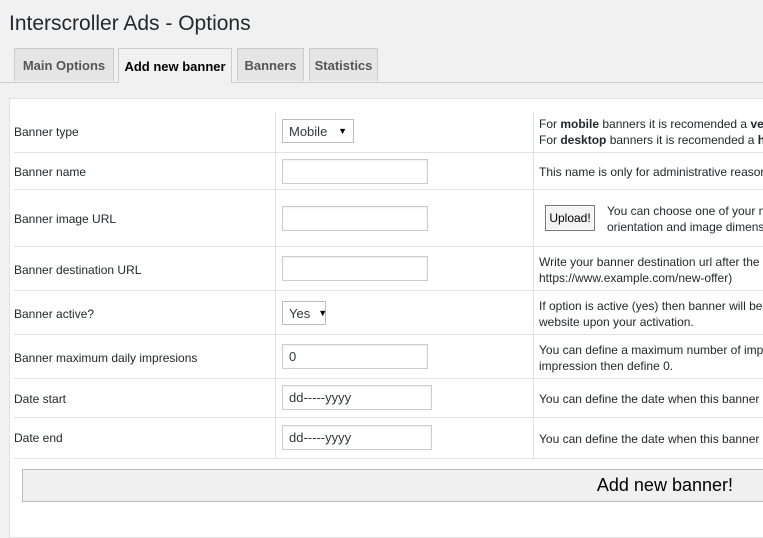 The height and width of the screenshot is (538, 763). What do you see at coordinates (175, 65) in the screenshot?
I see `tab-add-new-banner: Add new banner` at bounding box center [175, 65].